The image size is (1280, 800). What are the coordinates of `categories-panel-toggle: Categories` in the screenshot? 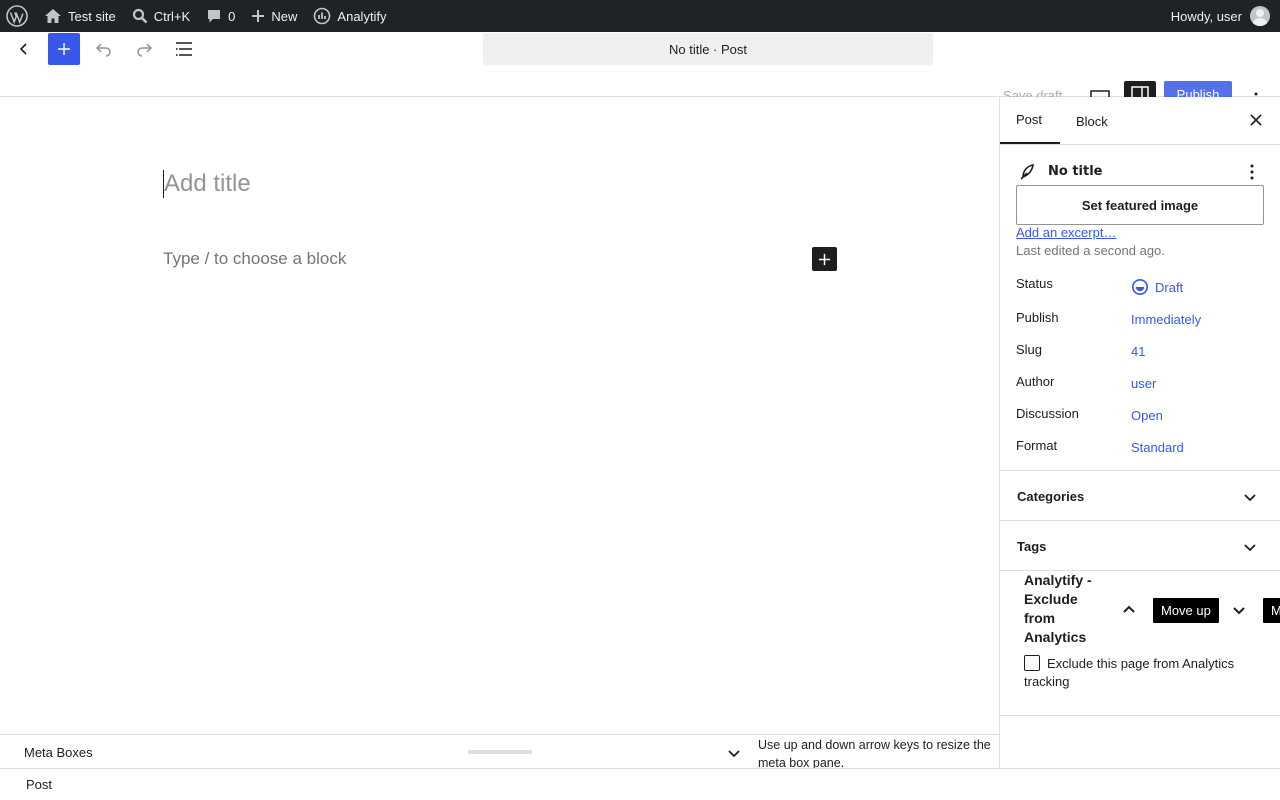 It's located at (1140, 496).